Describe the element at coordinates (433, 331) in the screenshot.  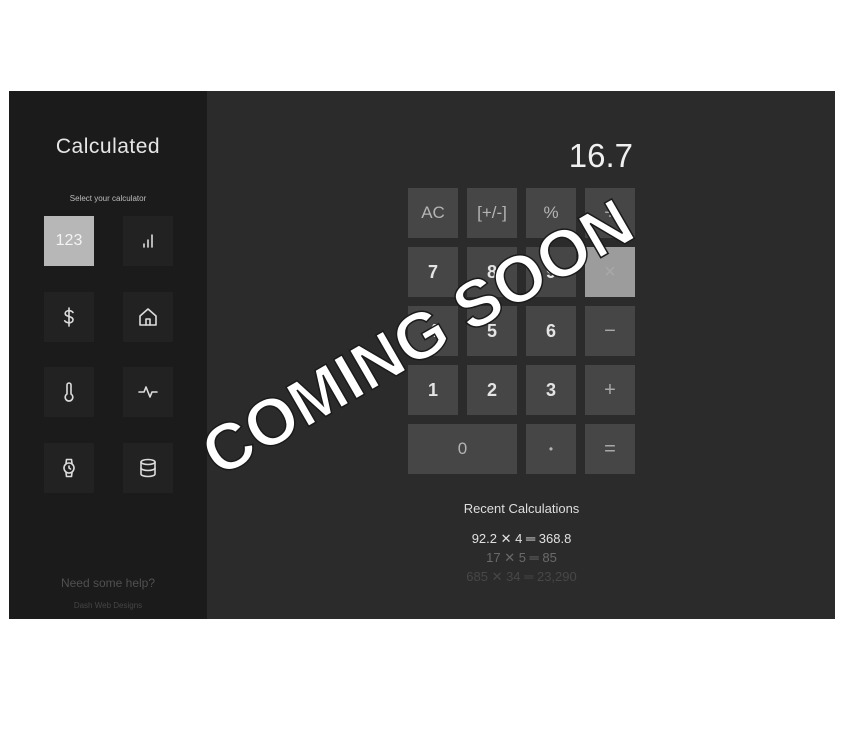
I see `digit-4-key: 4` at that location.